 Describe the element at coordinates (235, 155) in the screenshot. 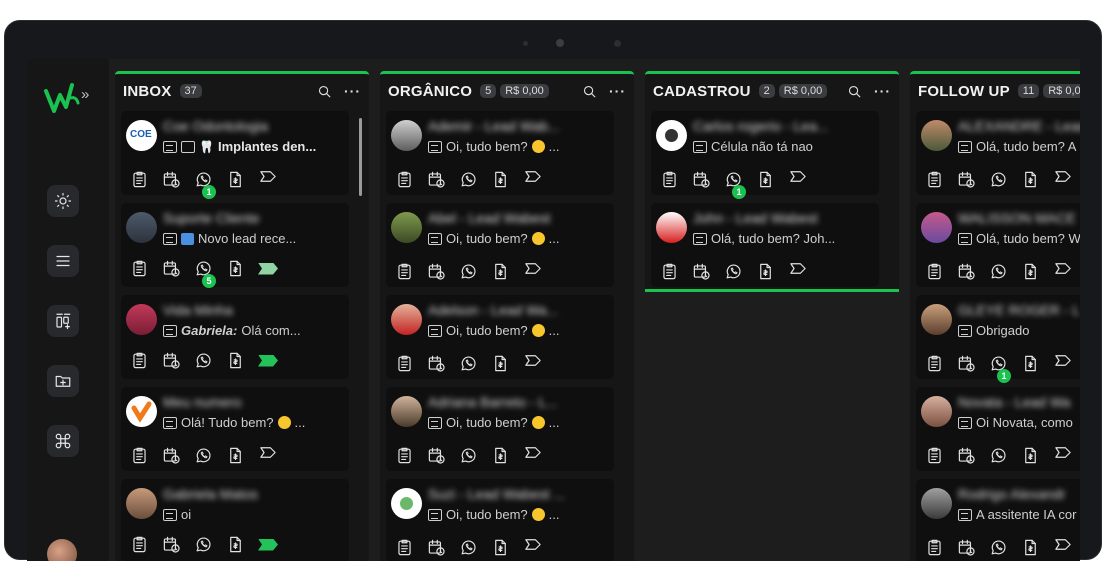

I see `lead-card: COE Coe Odontologia 🦷 Implantes den... 1` at that location.